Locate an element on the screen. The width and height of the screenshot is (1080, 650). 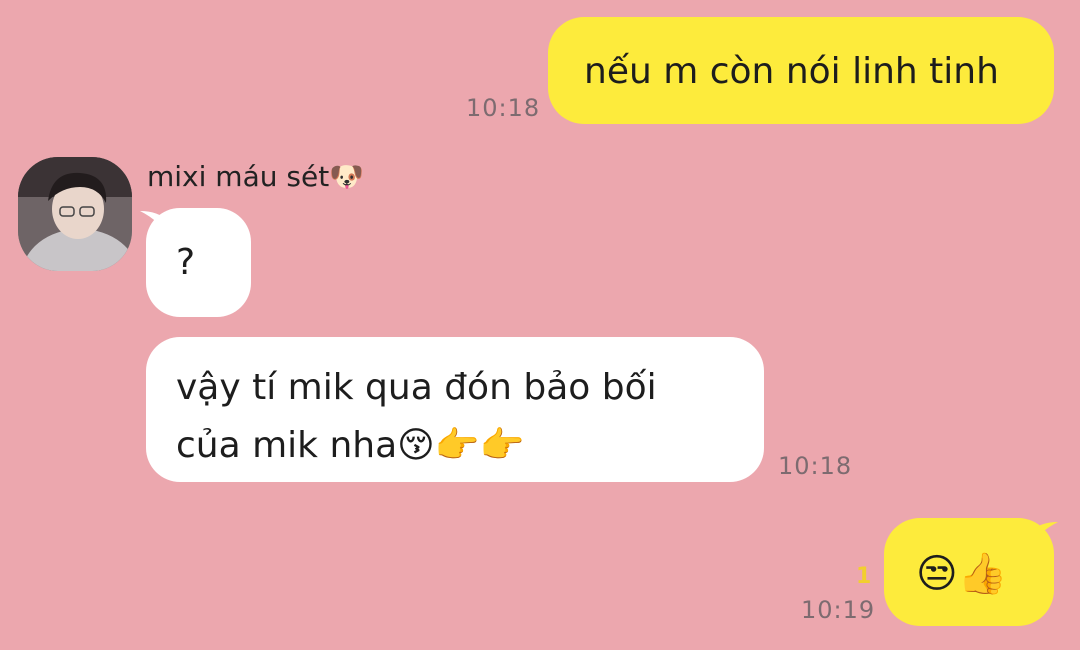
unread-count: 1 is located at coordinates (864, 576).